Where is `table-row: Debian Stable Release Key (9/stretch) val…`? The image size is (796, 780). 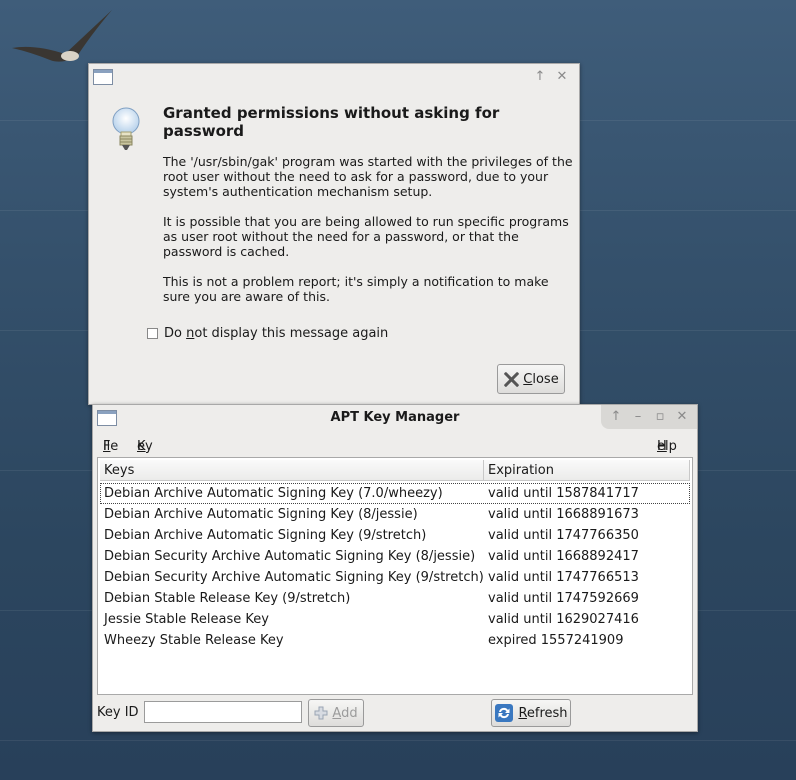 table-row: Debian Stable Release Key (9/stretch) val… is located at coordinates (395, 598).